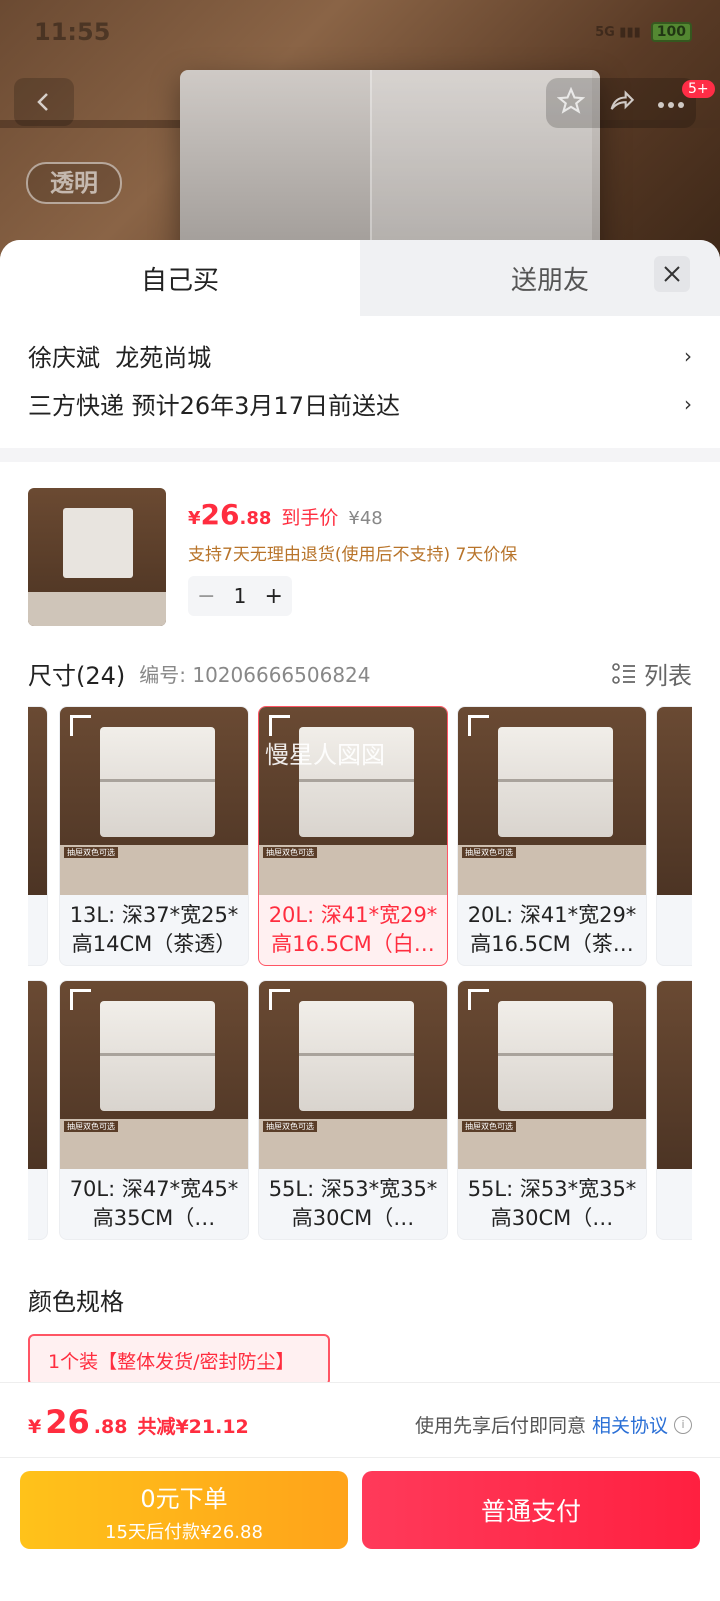 The image size is (720, 1601). What do you see at coordinates (310, 518) in the screenshot?
I see `final-price-tag: 到手价` at bounding box center [310, 518].